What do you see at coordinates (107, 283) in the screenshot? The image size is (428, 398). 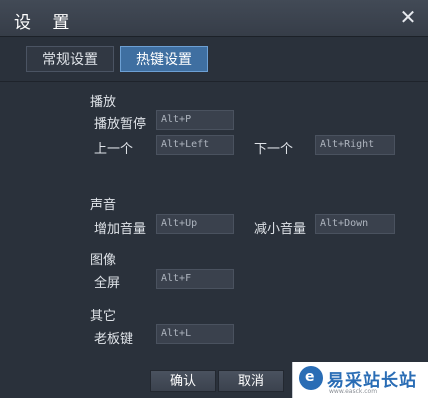 I see `label-fullscreen: 全屏` at bounding box center [107, 283].